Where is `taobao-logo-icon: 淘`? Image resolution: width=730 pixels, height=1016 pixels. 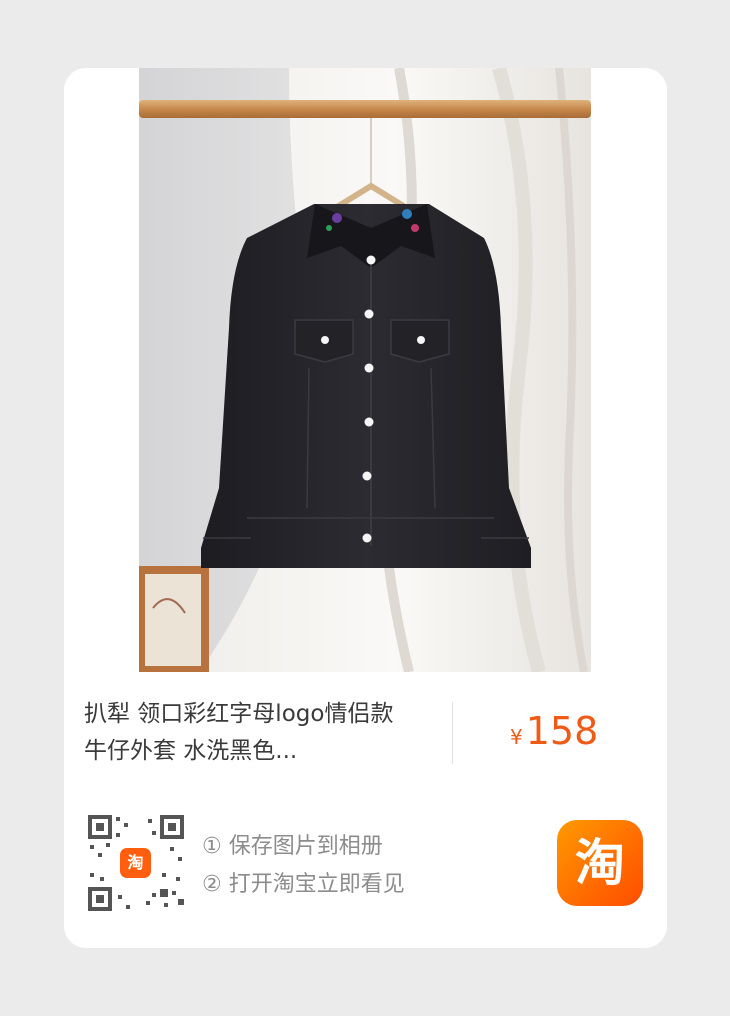
taobao-logo-icon: 淘 is located at coordinates (600, 863).